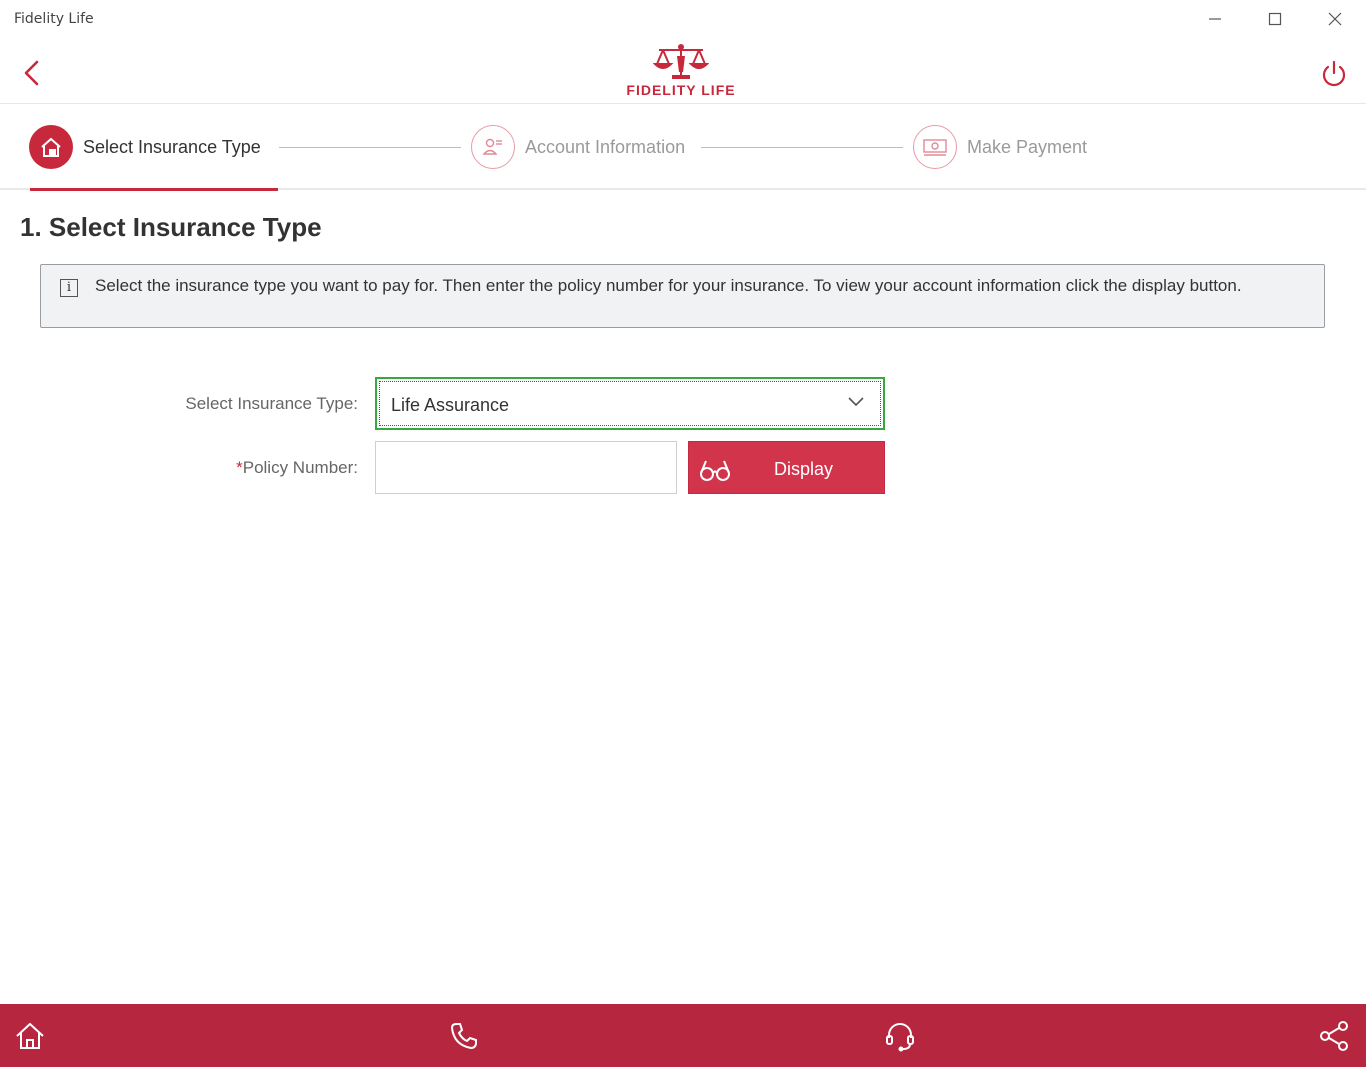 This screenshot has width=1366, height=1067. I want to click on chevron-down-icon, so click(856, 402).